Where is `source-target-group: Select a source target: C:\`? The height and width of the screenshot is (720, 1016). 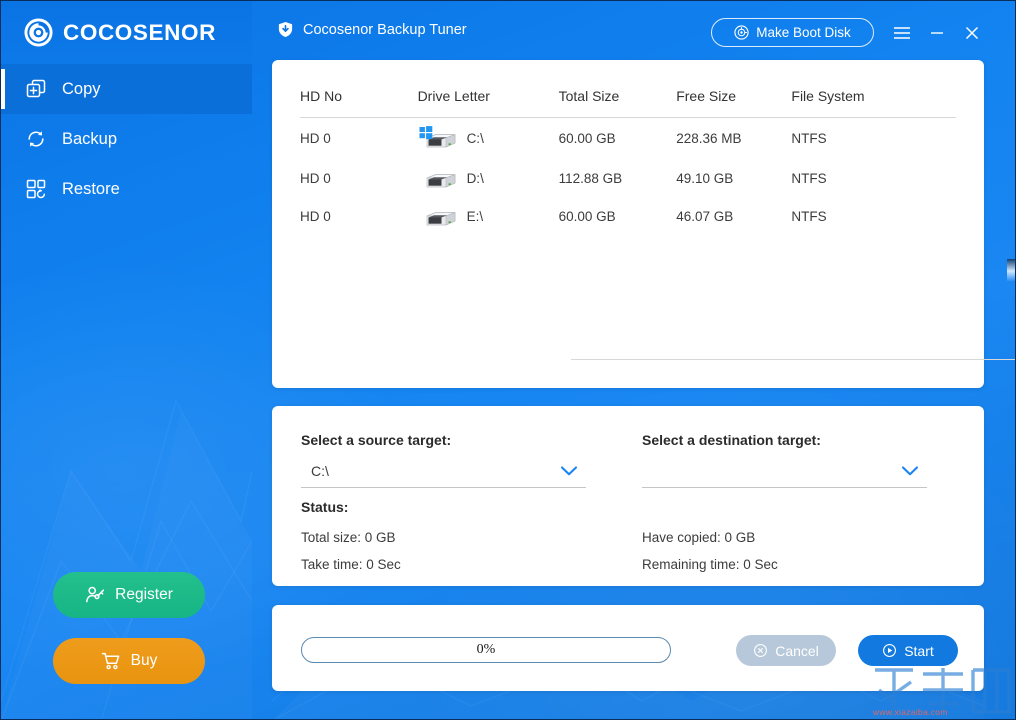 source-target-group: Select a source target: C:\ is located at coordinates (443, 460).